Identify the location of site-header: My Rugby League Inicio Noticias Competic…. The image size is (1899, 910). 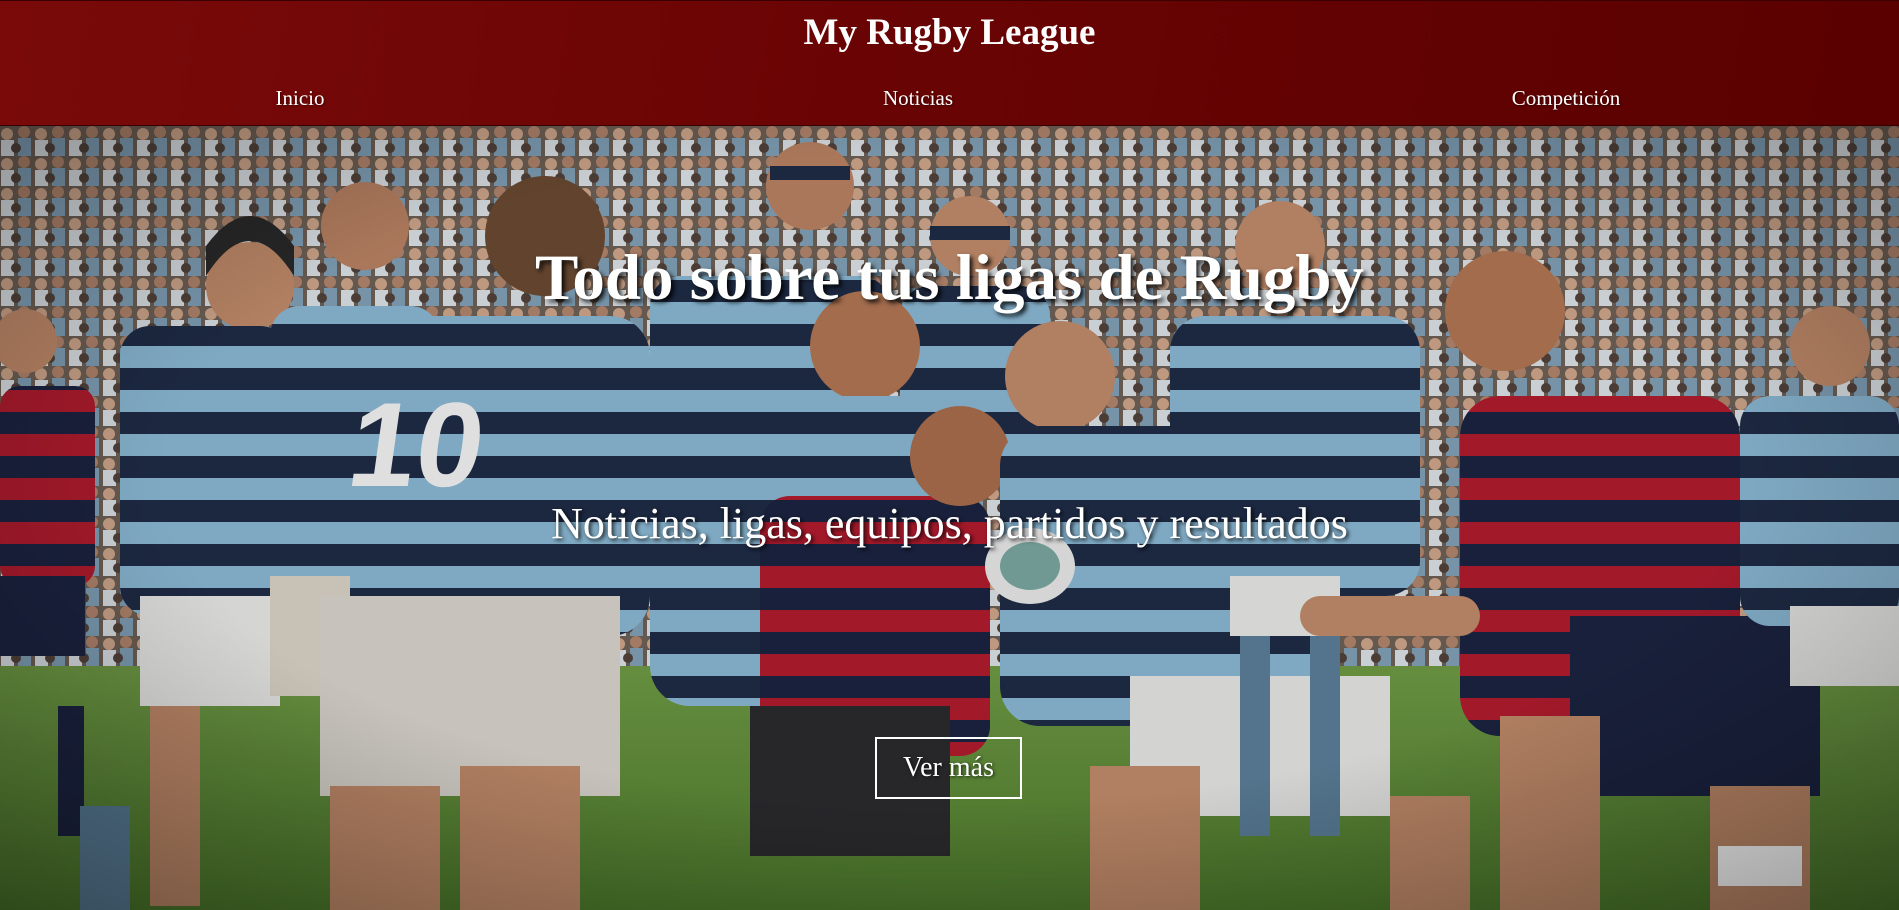
(949, 63).